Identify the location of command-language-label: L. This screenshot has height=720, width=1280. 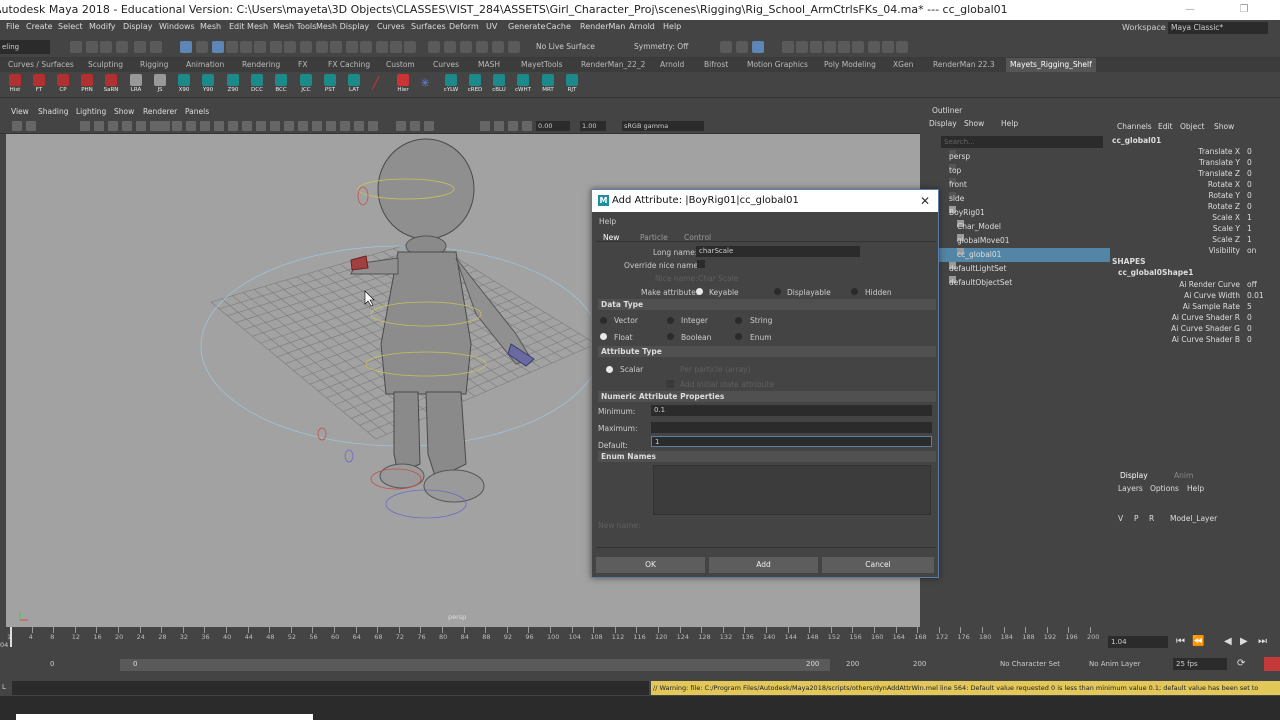
(4, 687).